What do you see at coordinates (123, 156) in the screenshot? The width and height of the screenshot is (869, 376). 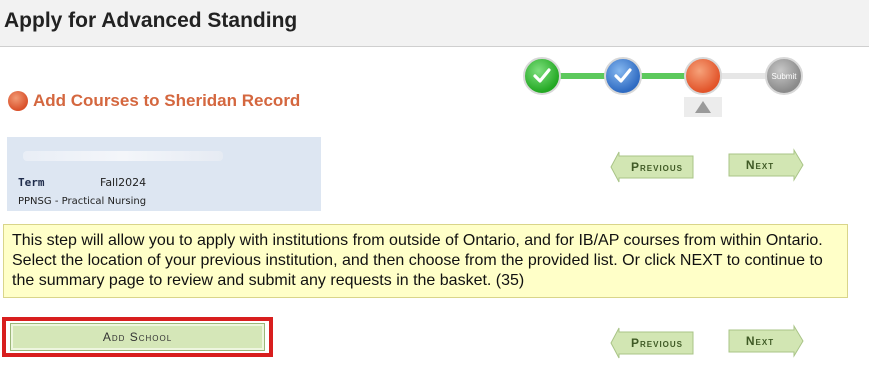 I see `redacted-name` at bounding box center [123, 156].